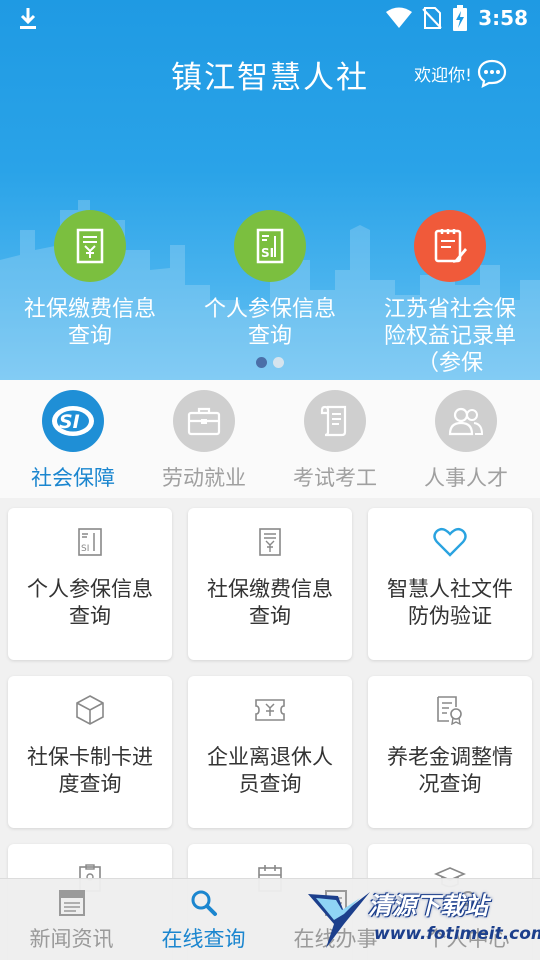  What do you see at coordinates (28, 18) in the screenshot?
I see `download-icon` at bounding box center [28, 18].